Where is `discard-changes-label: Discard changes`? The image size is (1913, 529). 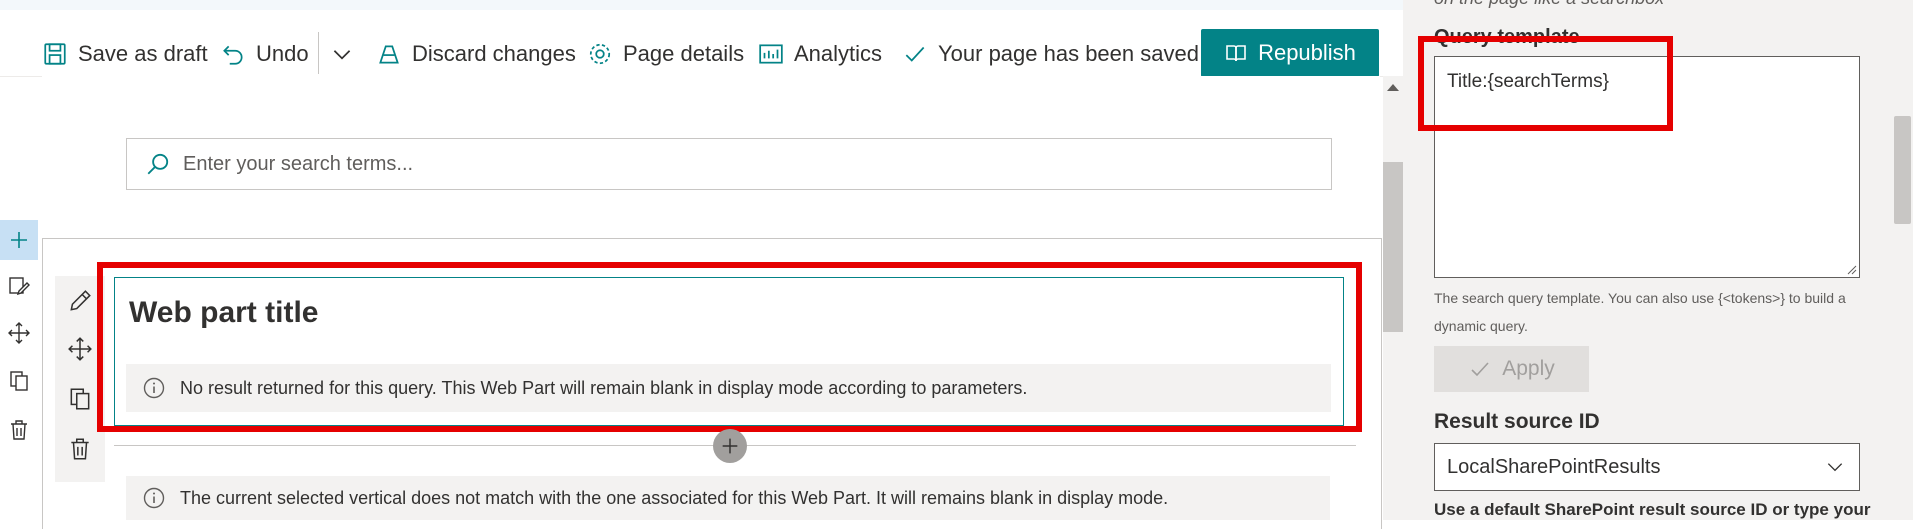
discard-changes-label: Discard changes is located at coordinates (494, 53).